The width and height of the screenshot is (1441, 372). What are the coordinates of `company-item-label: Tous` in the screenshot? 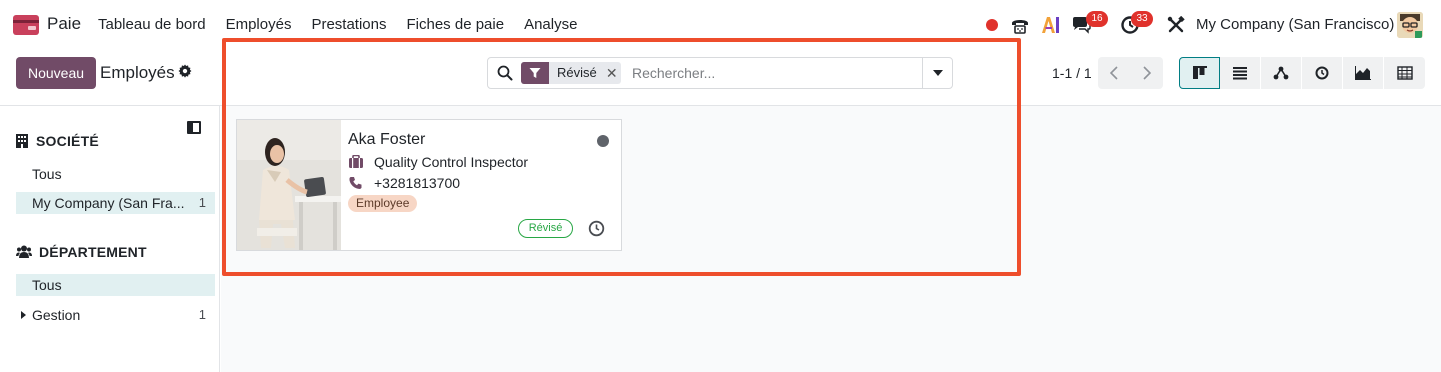 It's located at (47, 174).